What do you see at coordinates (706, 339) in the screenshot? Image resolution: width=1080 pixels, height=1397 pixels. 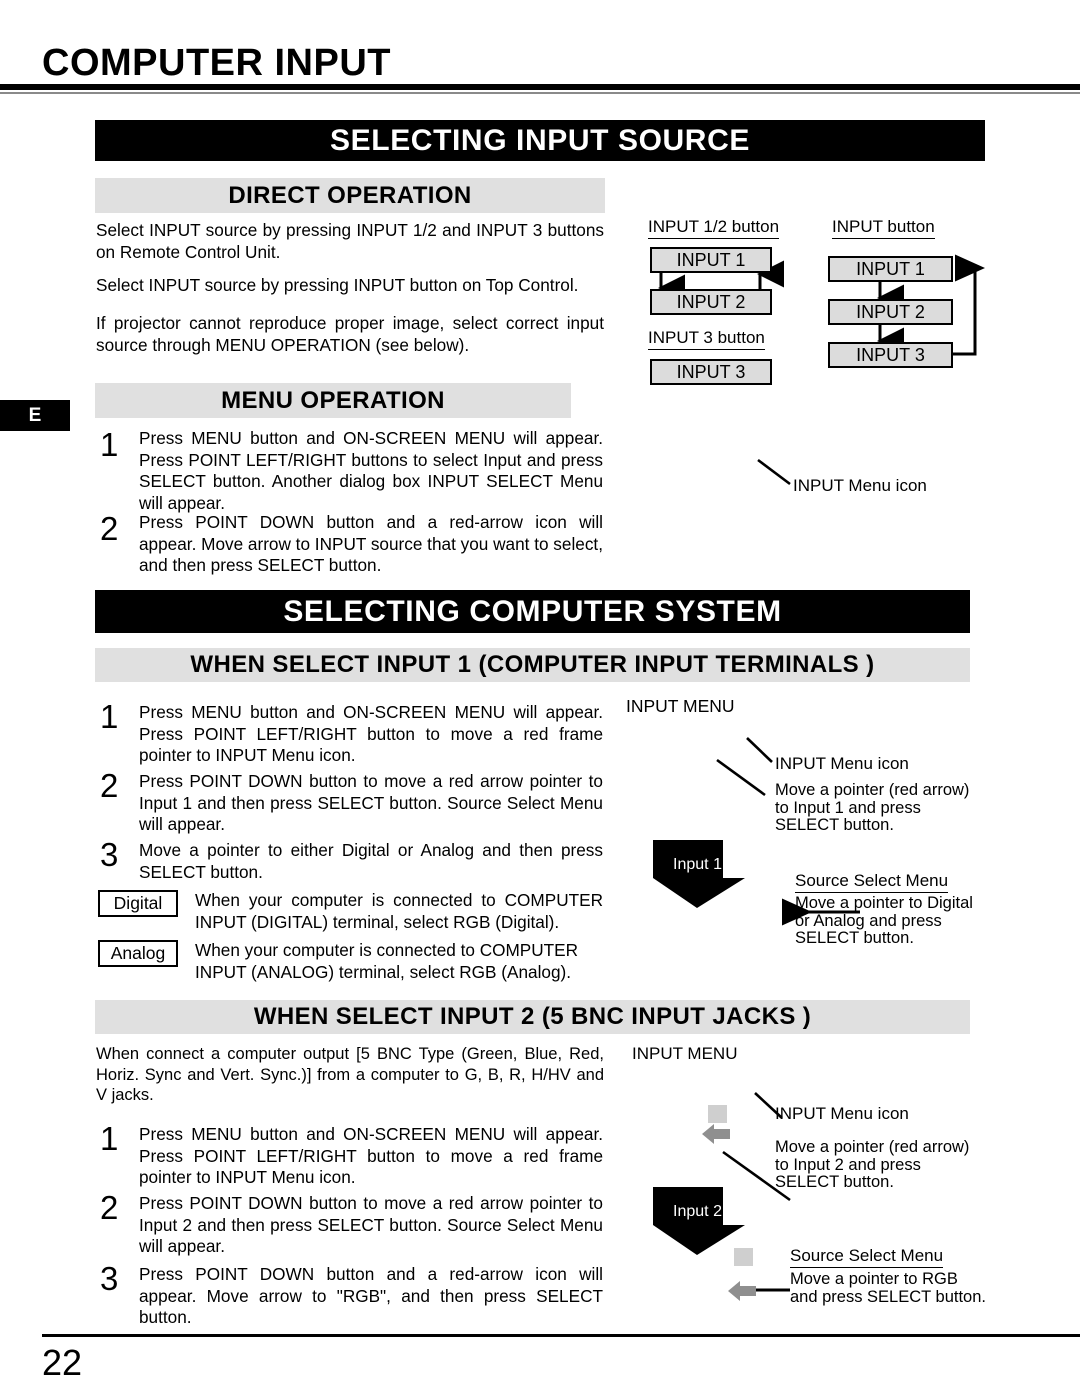 I see `label-input-3-button: INPUT 3 button` at bounding box center [706, 339].